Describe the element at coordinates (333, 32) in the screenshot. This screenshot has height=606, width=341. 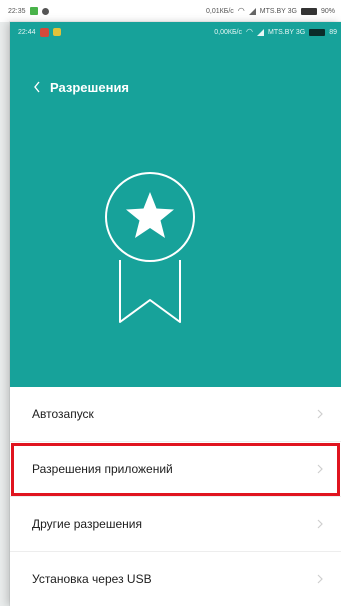
I see `inner-battery-level: 89` at that location.